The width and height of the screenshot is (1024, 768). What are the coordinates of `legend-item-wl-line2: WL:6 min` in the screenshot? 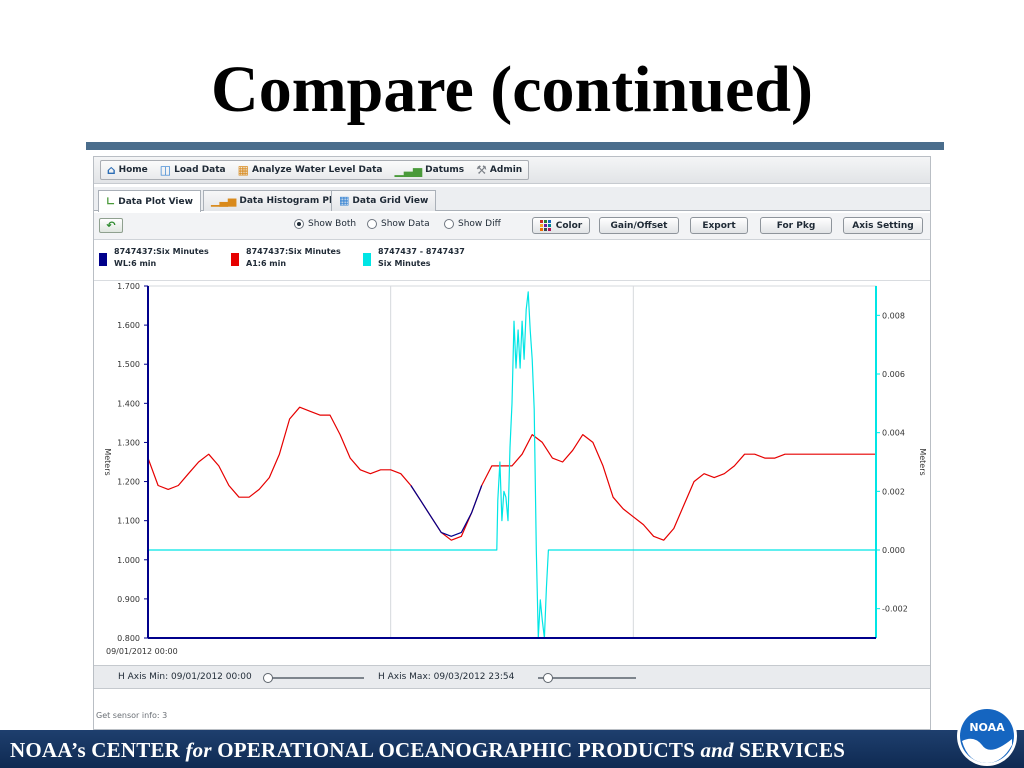 It's located at (135, 263).